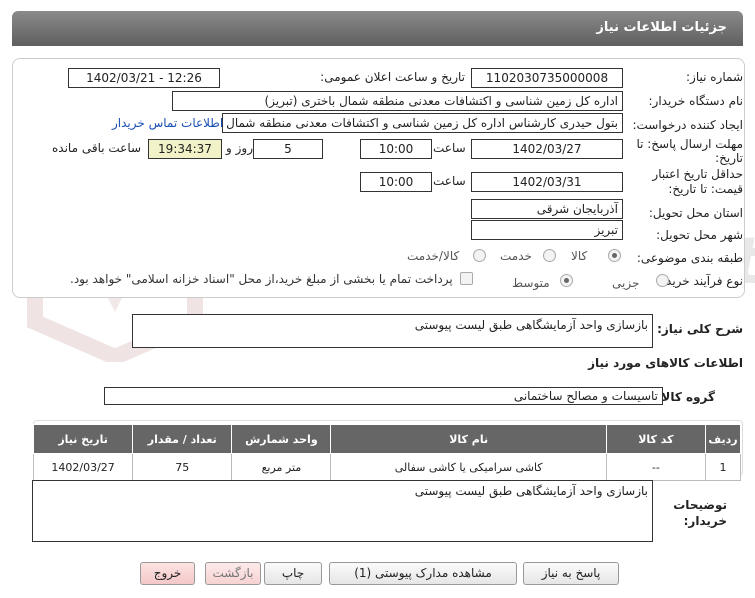 Image resolution: width=755 pixels, height=598 pixels. I want to click on reply-time-field: 10:00, so click(396, 149).